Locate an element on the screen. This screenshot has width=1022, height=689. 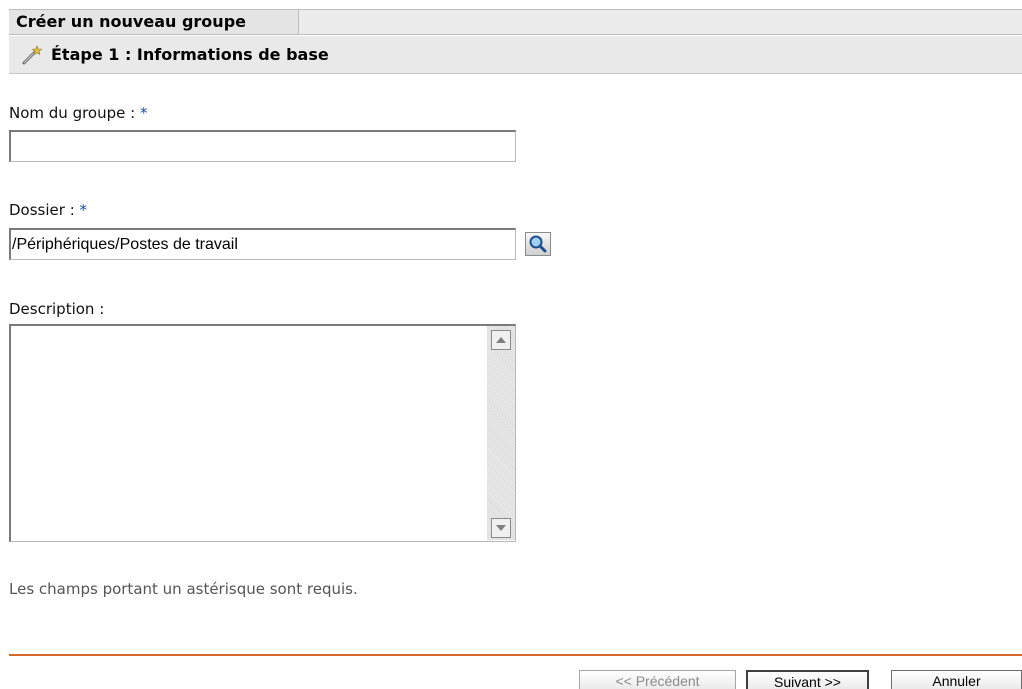
wand-icon is located at coordinates (32, 55).